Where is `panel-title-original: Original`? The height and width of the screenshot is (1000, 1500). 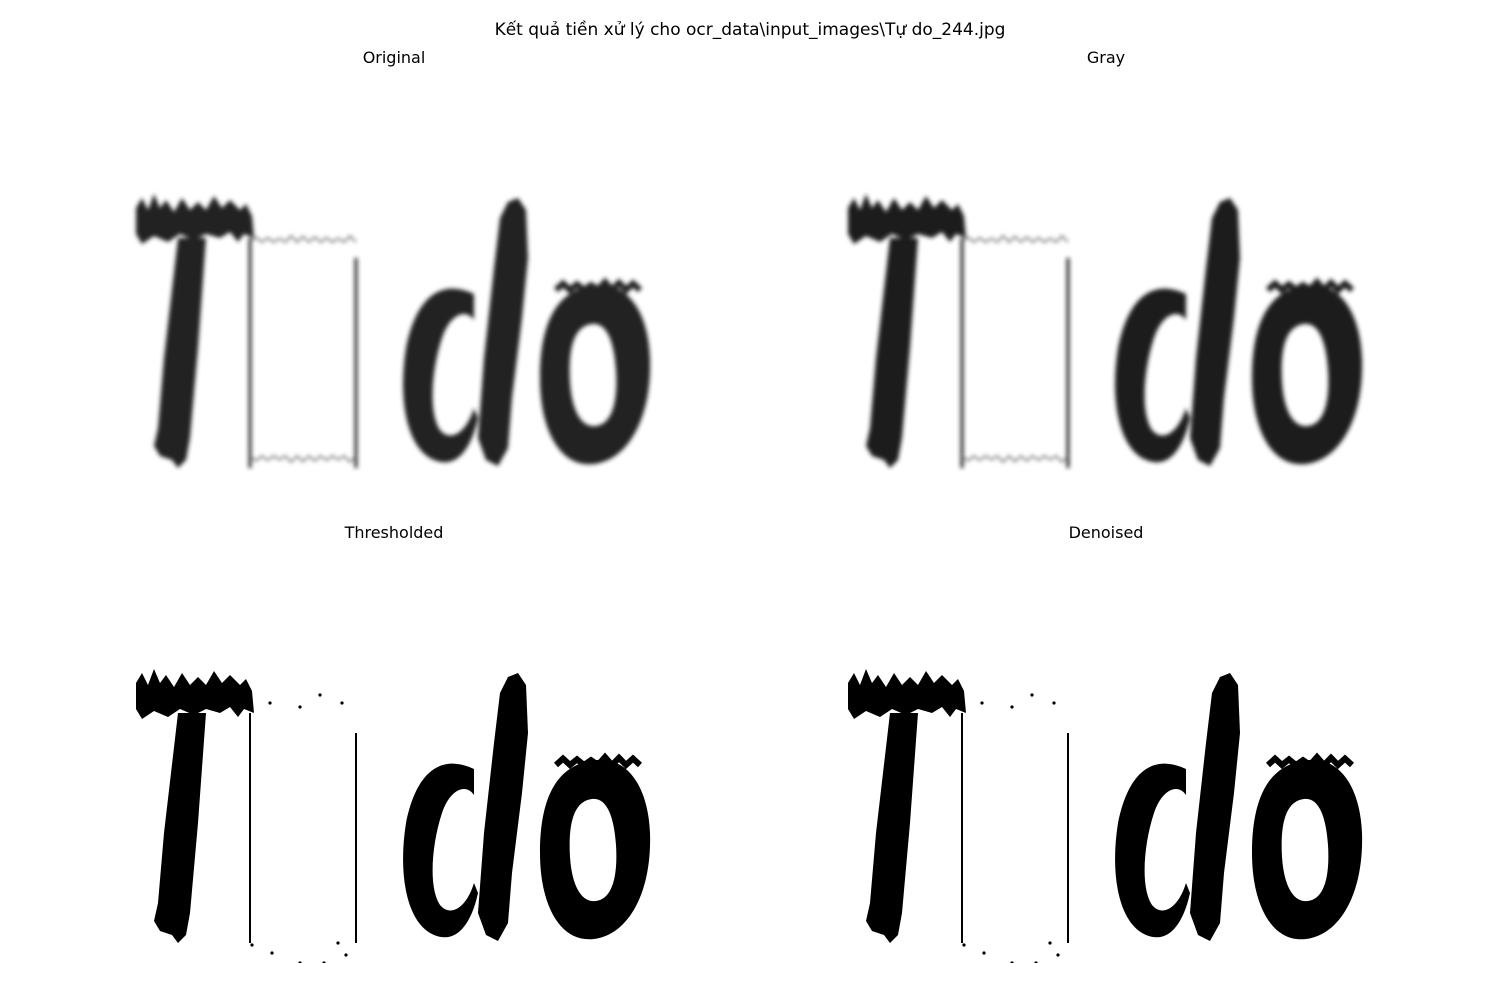 panel-title-original: Original is located at coordinates (394, 57).